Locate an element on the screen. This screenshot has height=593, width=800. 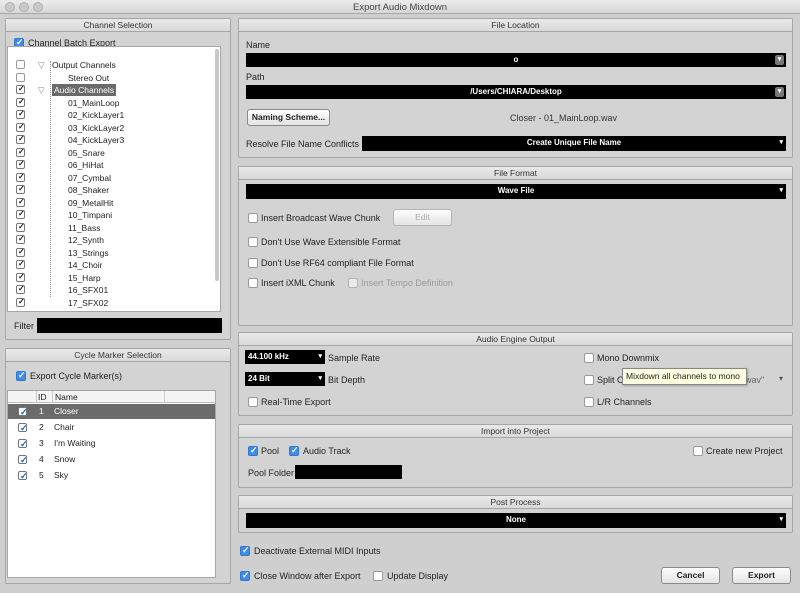
audio-track-checkbox is located at coordinates (294, 450).